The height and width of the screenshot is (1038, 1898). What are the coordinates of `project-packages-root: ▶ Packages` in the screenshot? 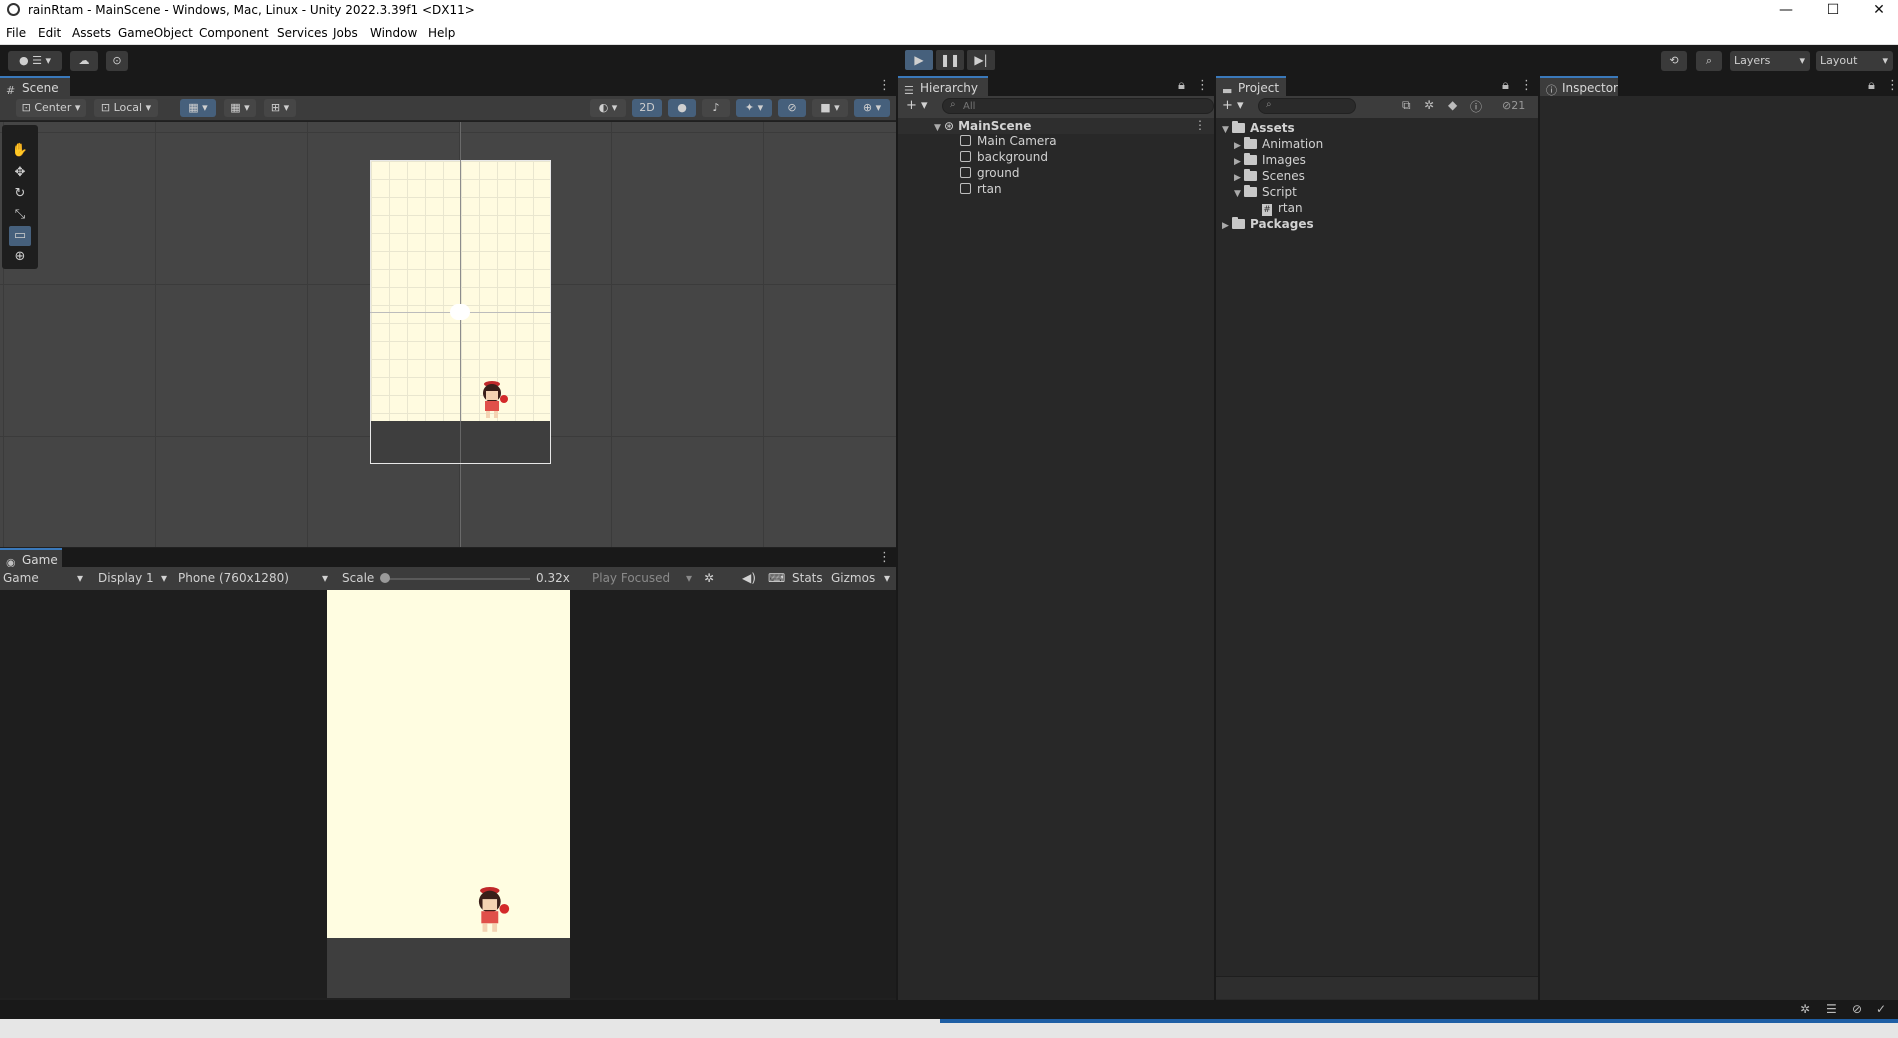 It's located at (1268, 224).